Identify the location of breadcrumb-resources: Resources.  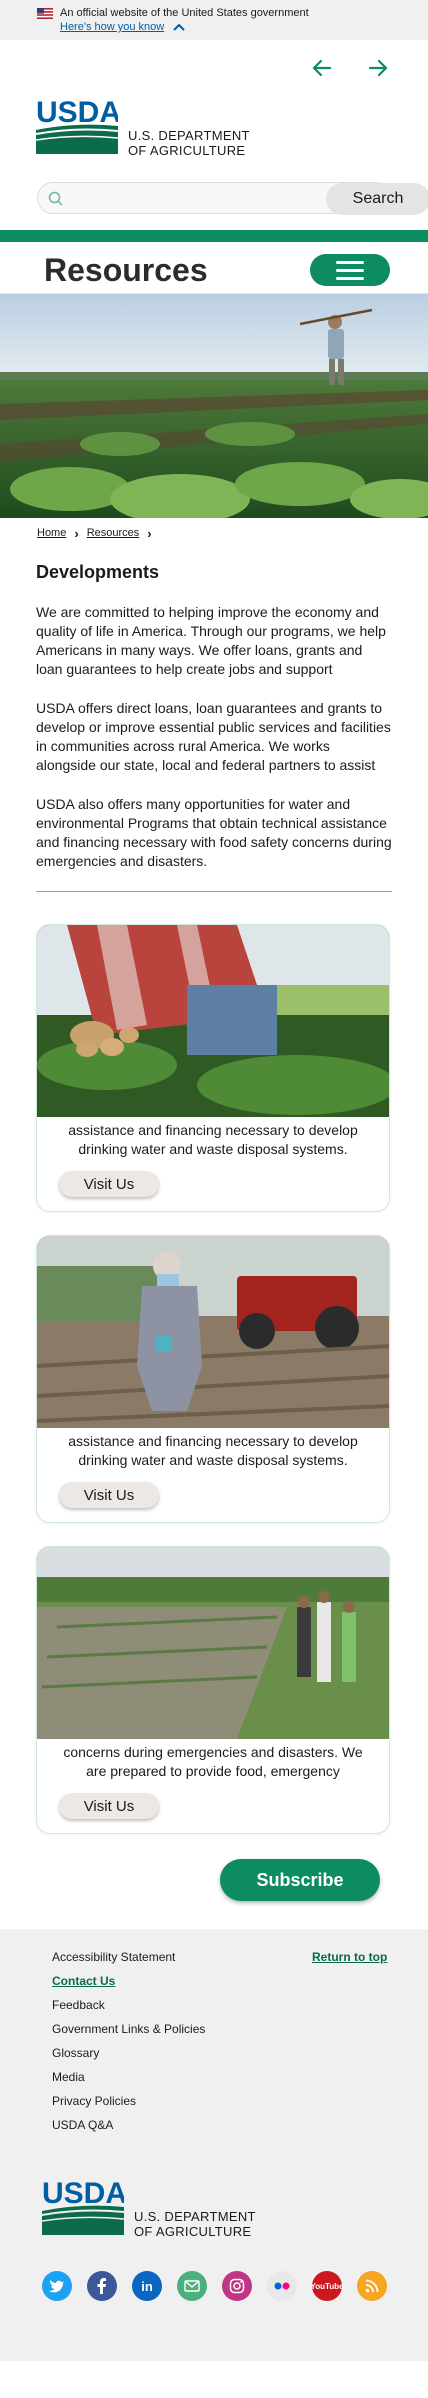
(113, 533).